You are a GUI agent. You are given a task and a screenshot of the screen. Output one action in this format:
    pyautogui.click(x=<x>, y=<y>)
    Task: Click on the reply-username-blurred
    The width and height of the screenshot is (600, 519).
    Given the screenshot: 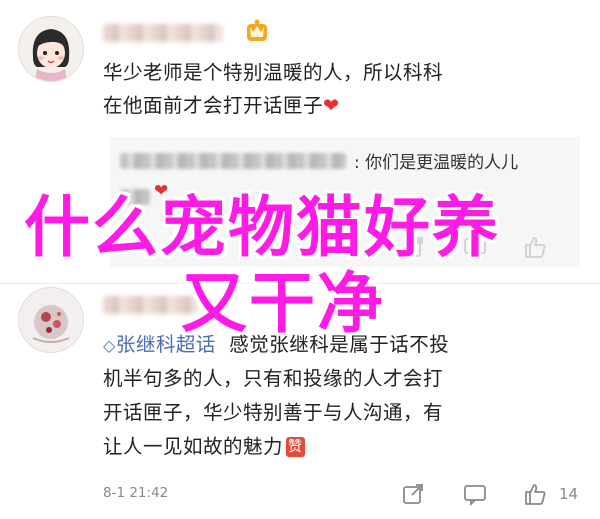 What is the action you would take?
    pyautogui.click(x=233, y=161)
    